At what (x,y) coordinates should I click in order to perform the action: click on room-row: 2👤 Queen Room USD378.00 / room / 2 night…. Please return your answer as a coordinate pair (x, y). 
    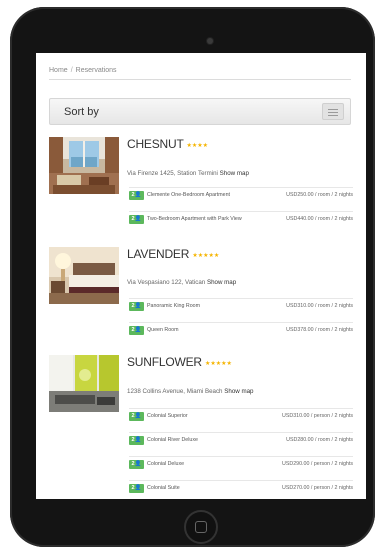
    Looking at the image, I should click on (241, 334).